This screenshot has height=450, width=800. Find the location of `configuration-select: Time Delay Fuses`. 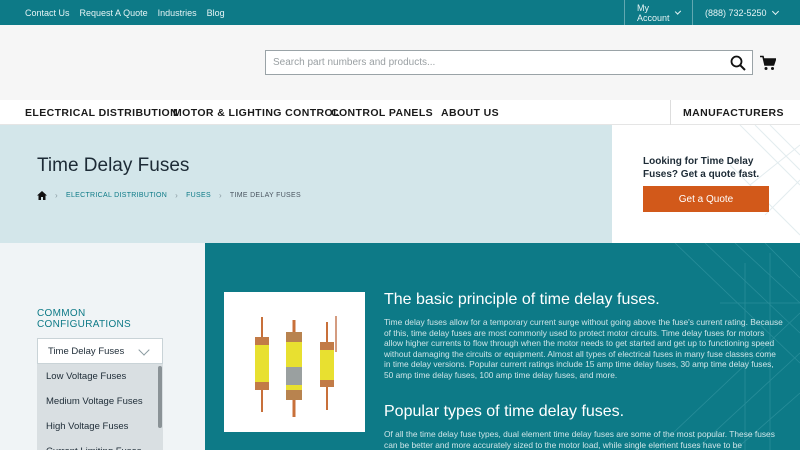

configuration-select: Time Delay Fuses is located at coordinates (100, 351).